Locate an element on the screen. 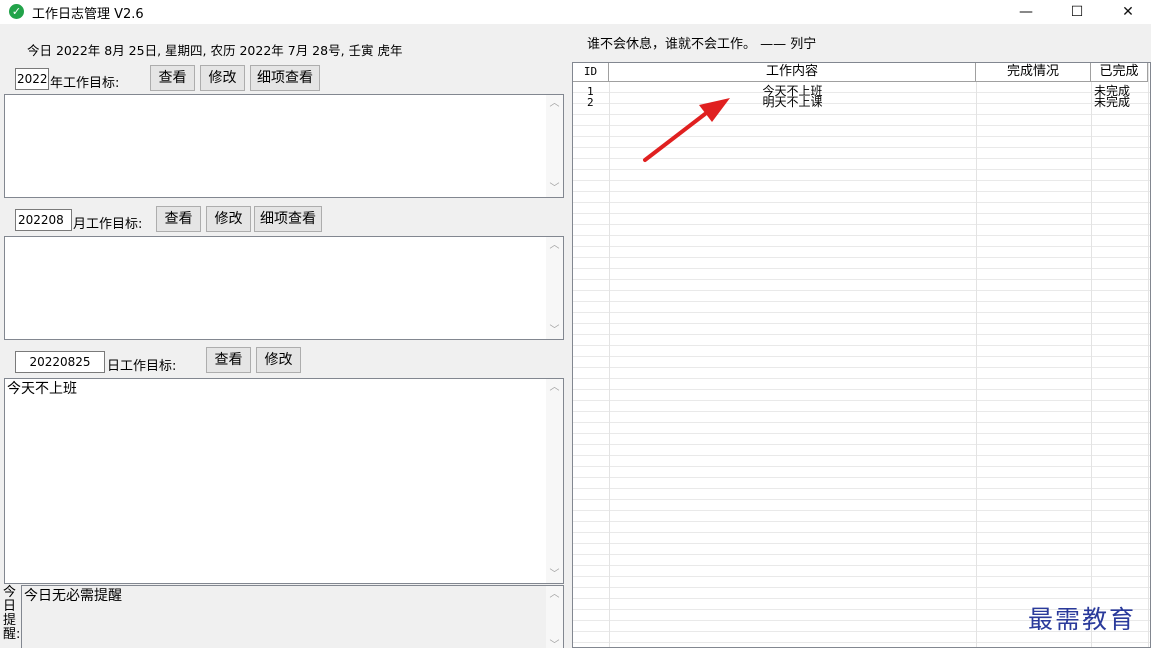 This screenshot has height=648, width=1151. maximize-button: ☐ is located at coordinates (1077, 12).